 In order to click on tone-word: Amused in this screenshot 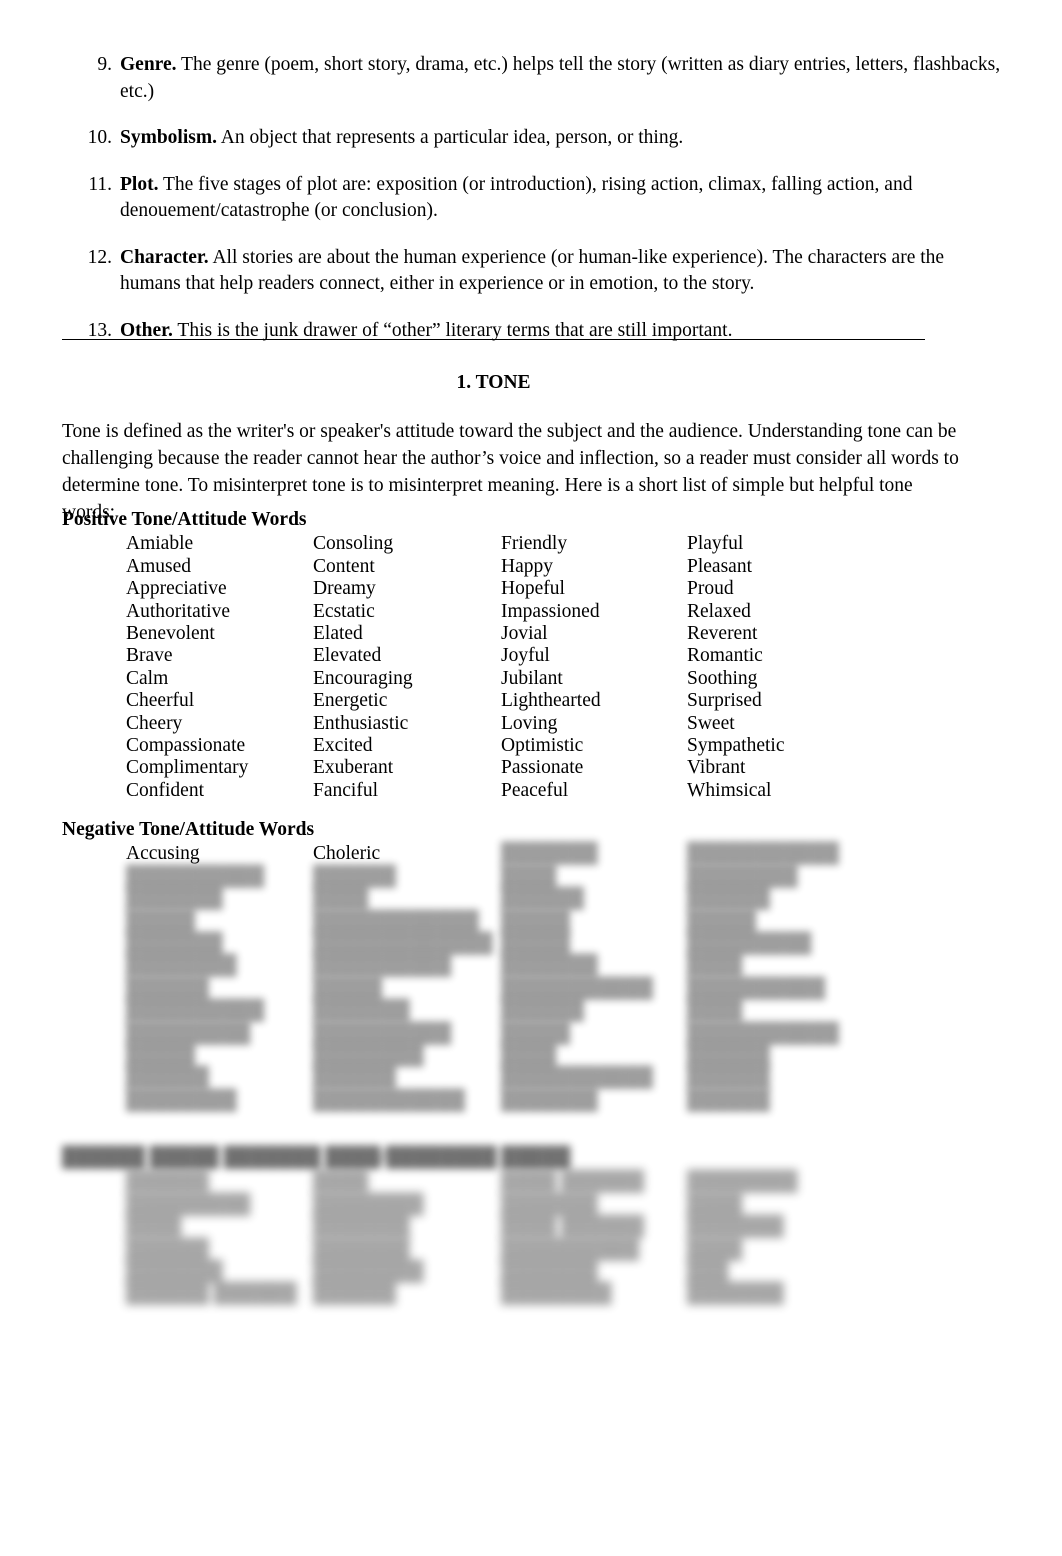, I will do `click(158, 566)`.